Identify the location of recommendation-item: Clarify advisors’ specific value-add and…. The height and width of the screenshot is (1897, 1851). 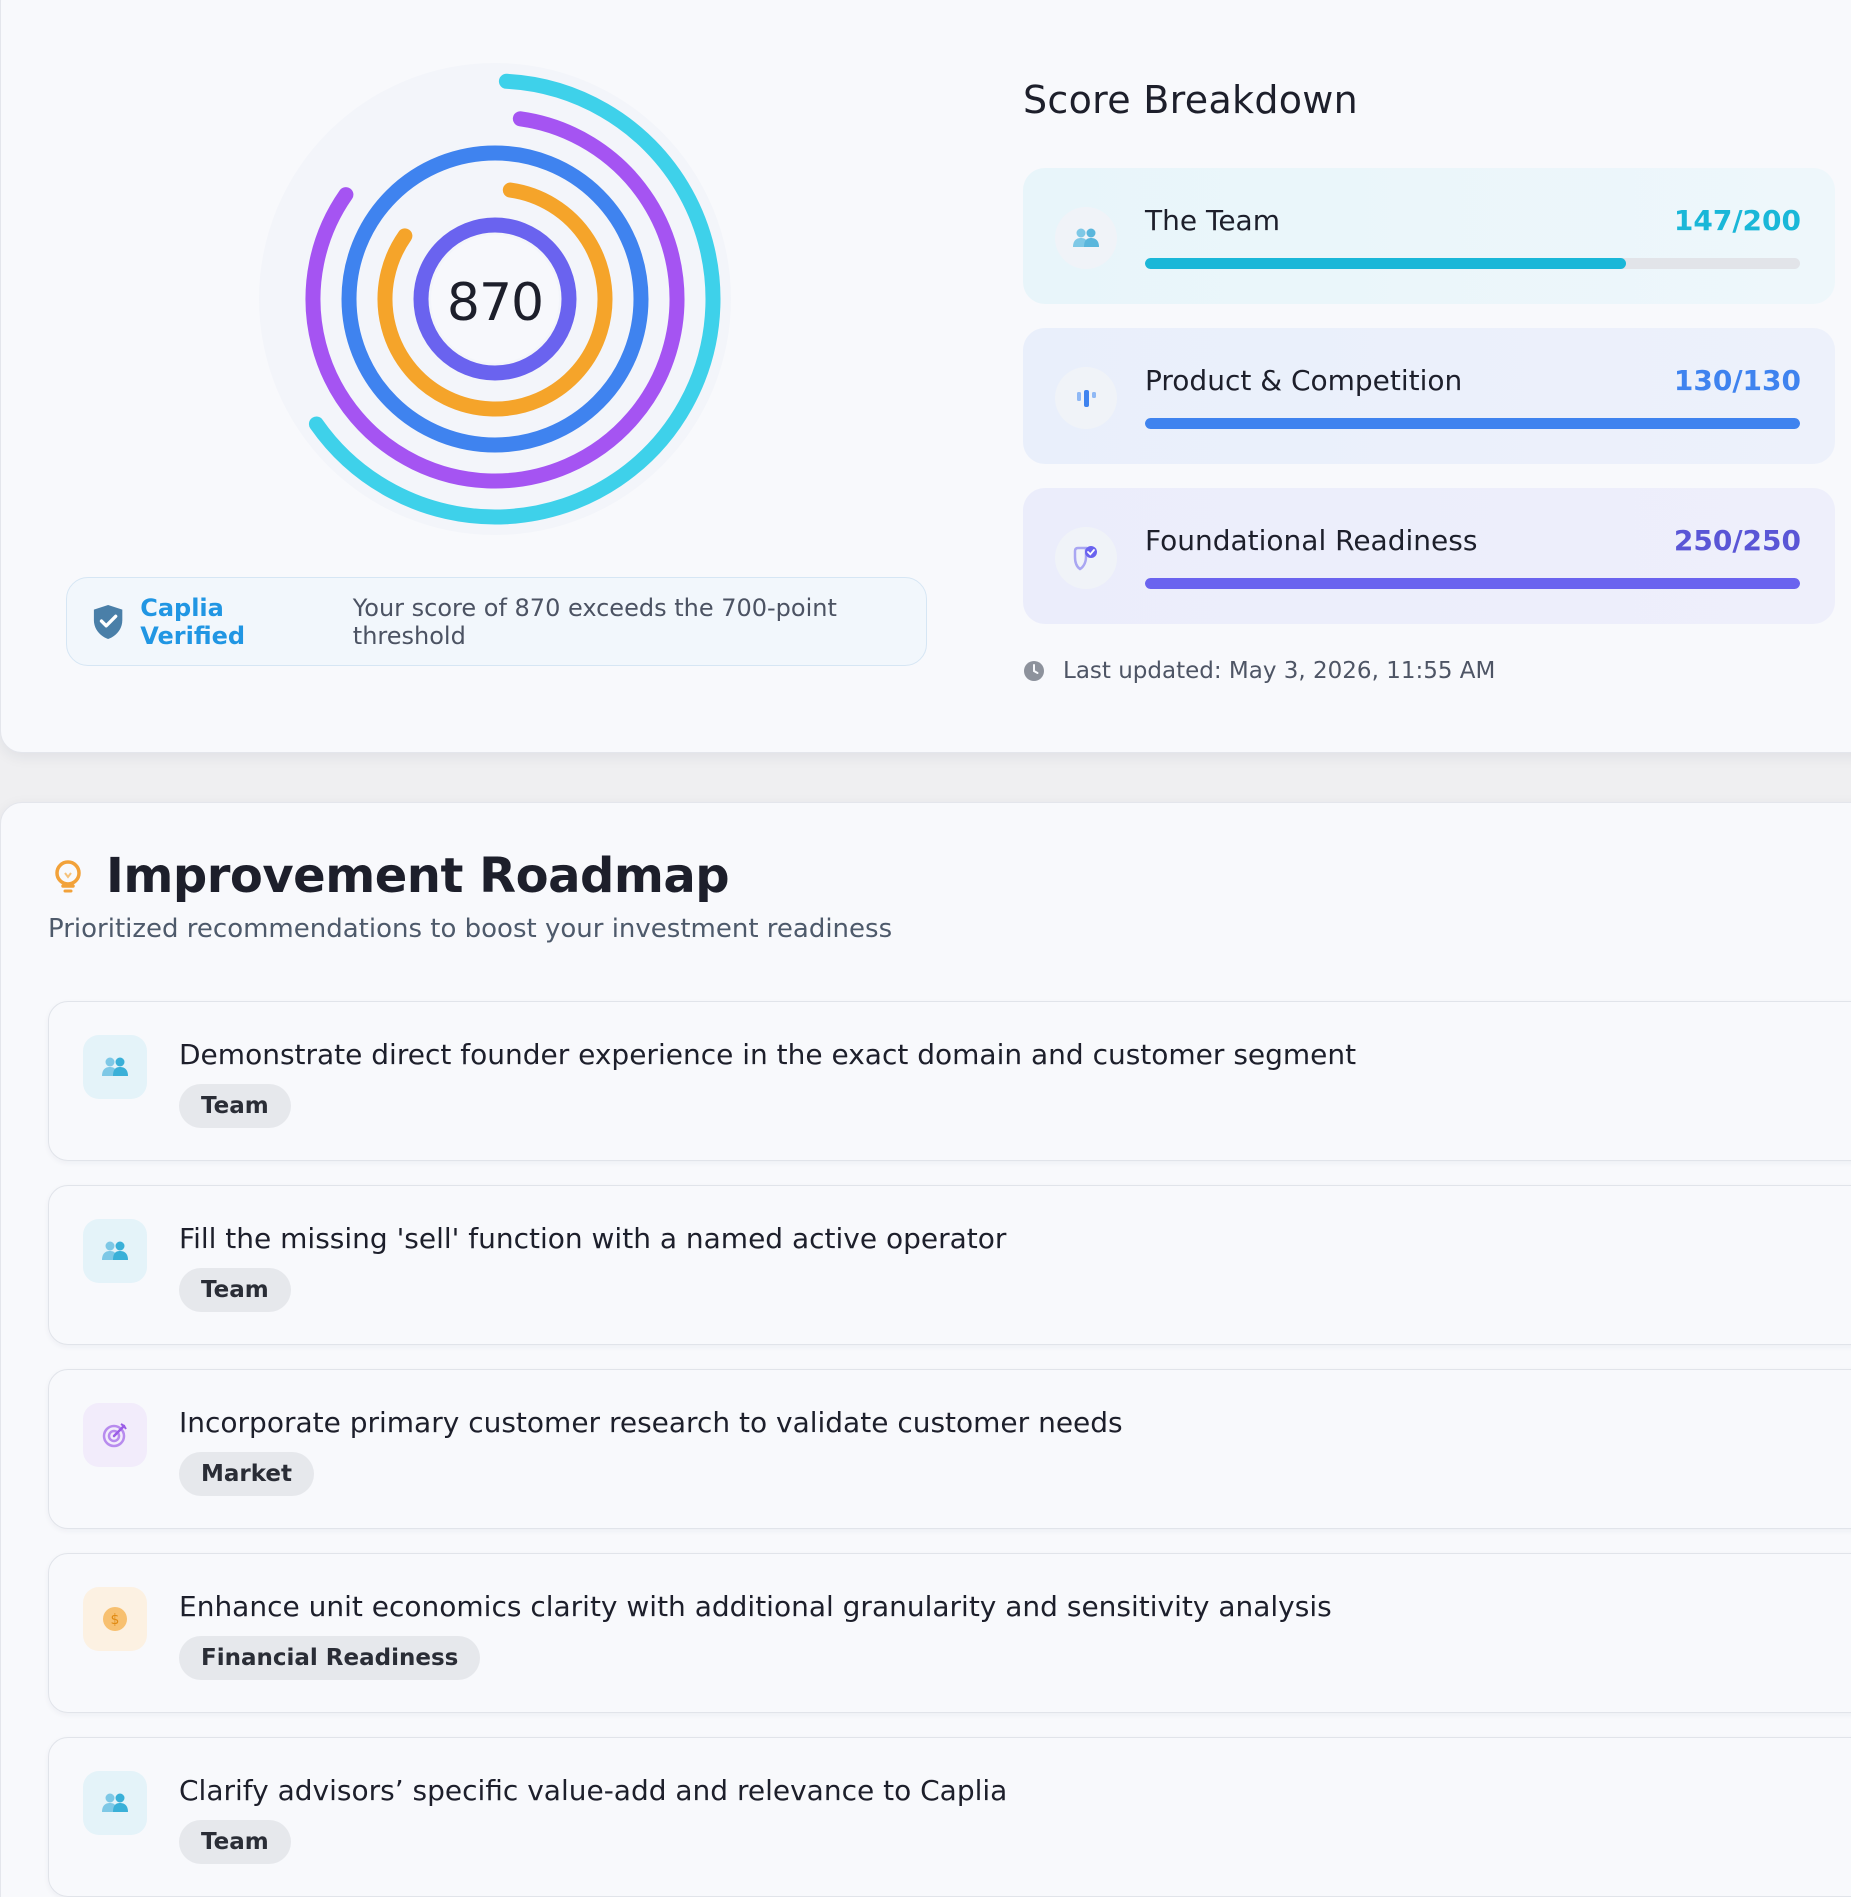
(949, 1817).